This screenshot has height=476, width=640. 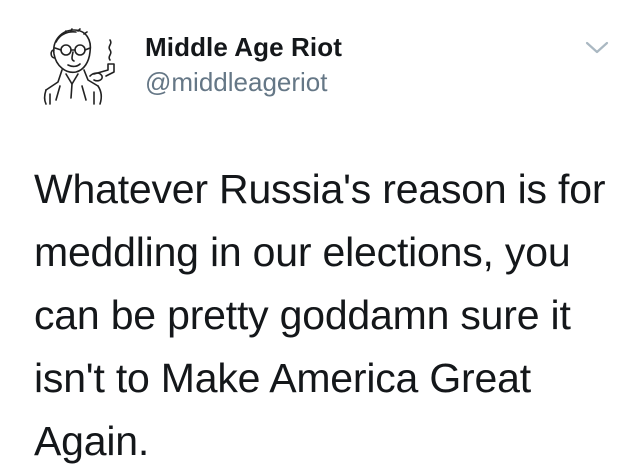 I want to click on author-avatar, so click(x=79, y=63).